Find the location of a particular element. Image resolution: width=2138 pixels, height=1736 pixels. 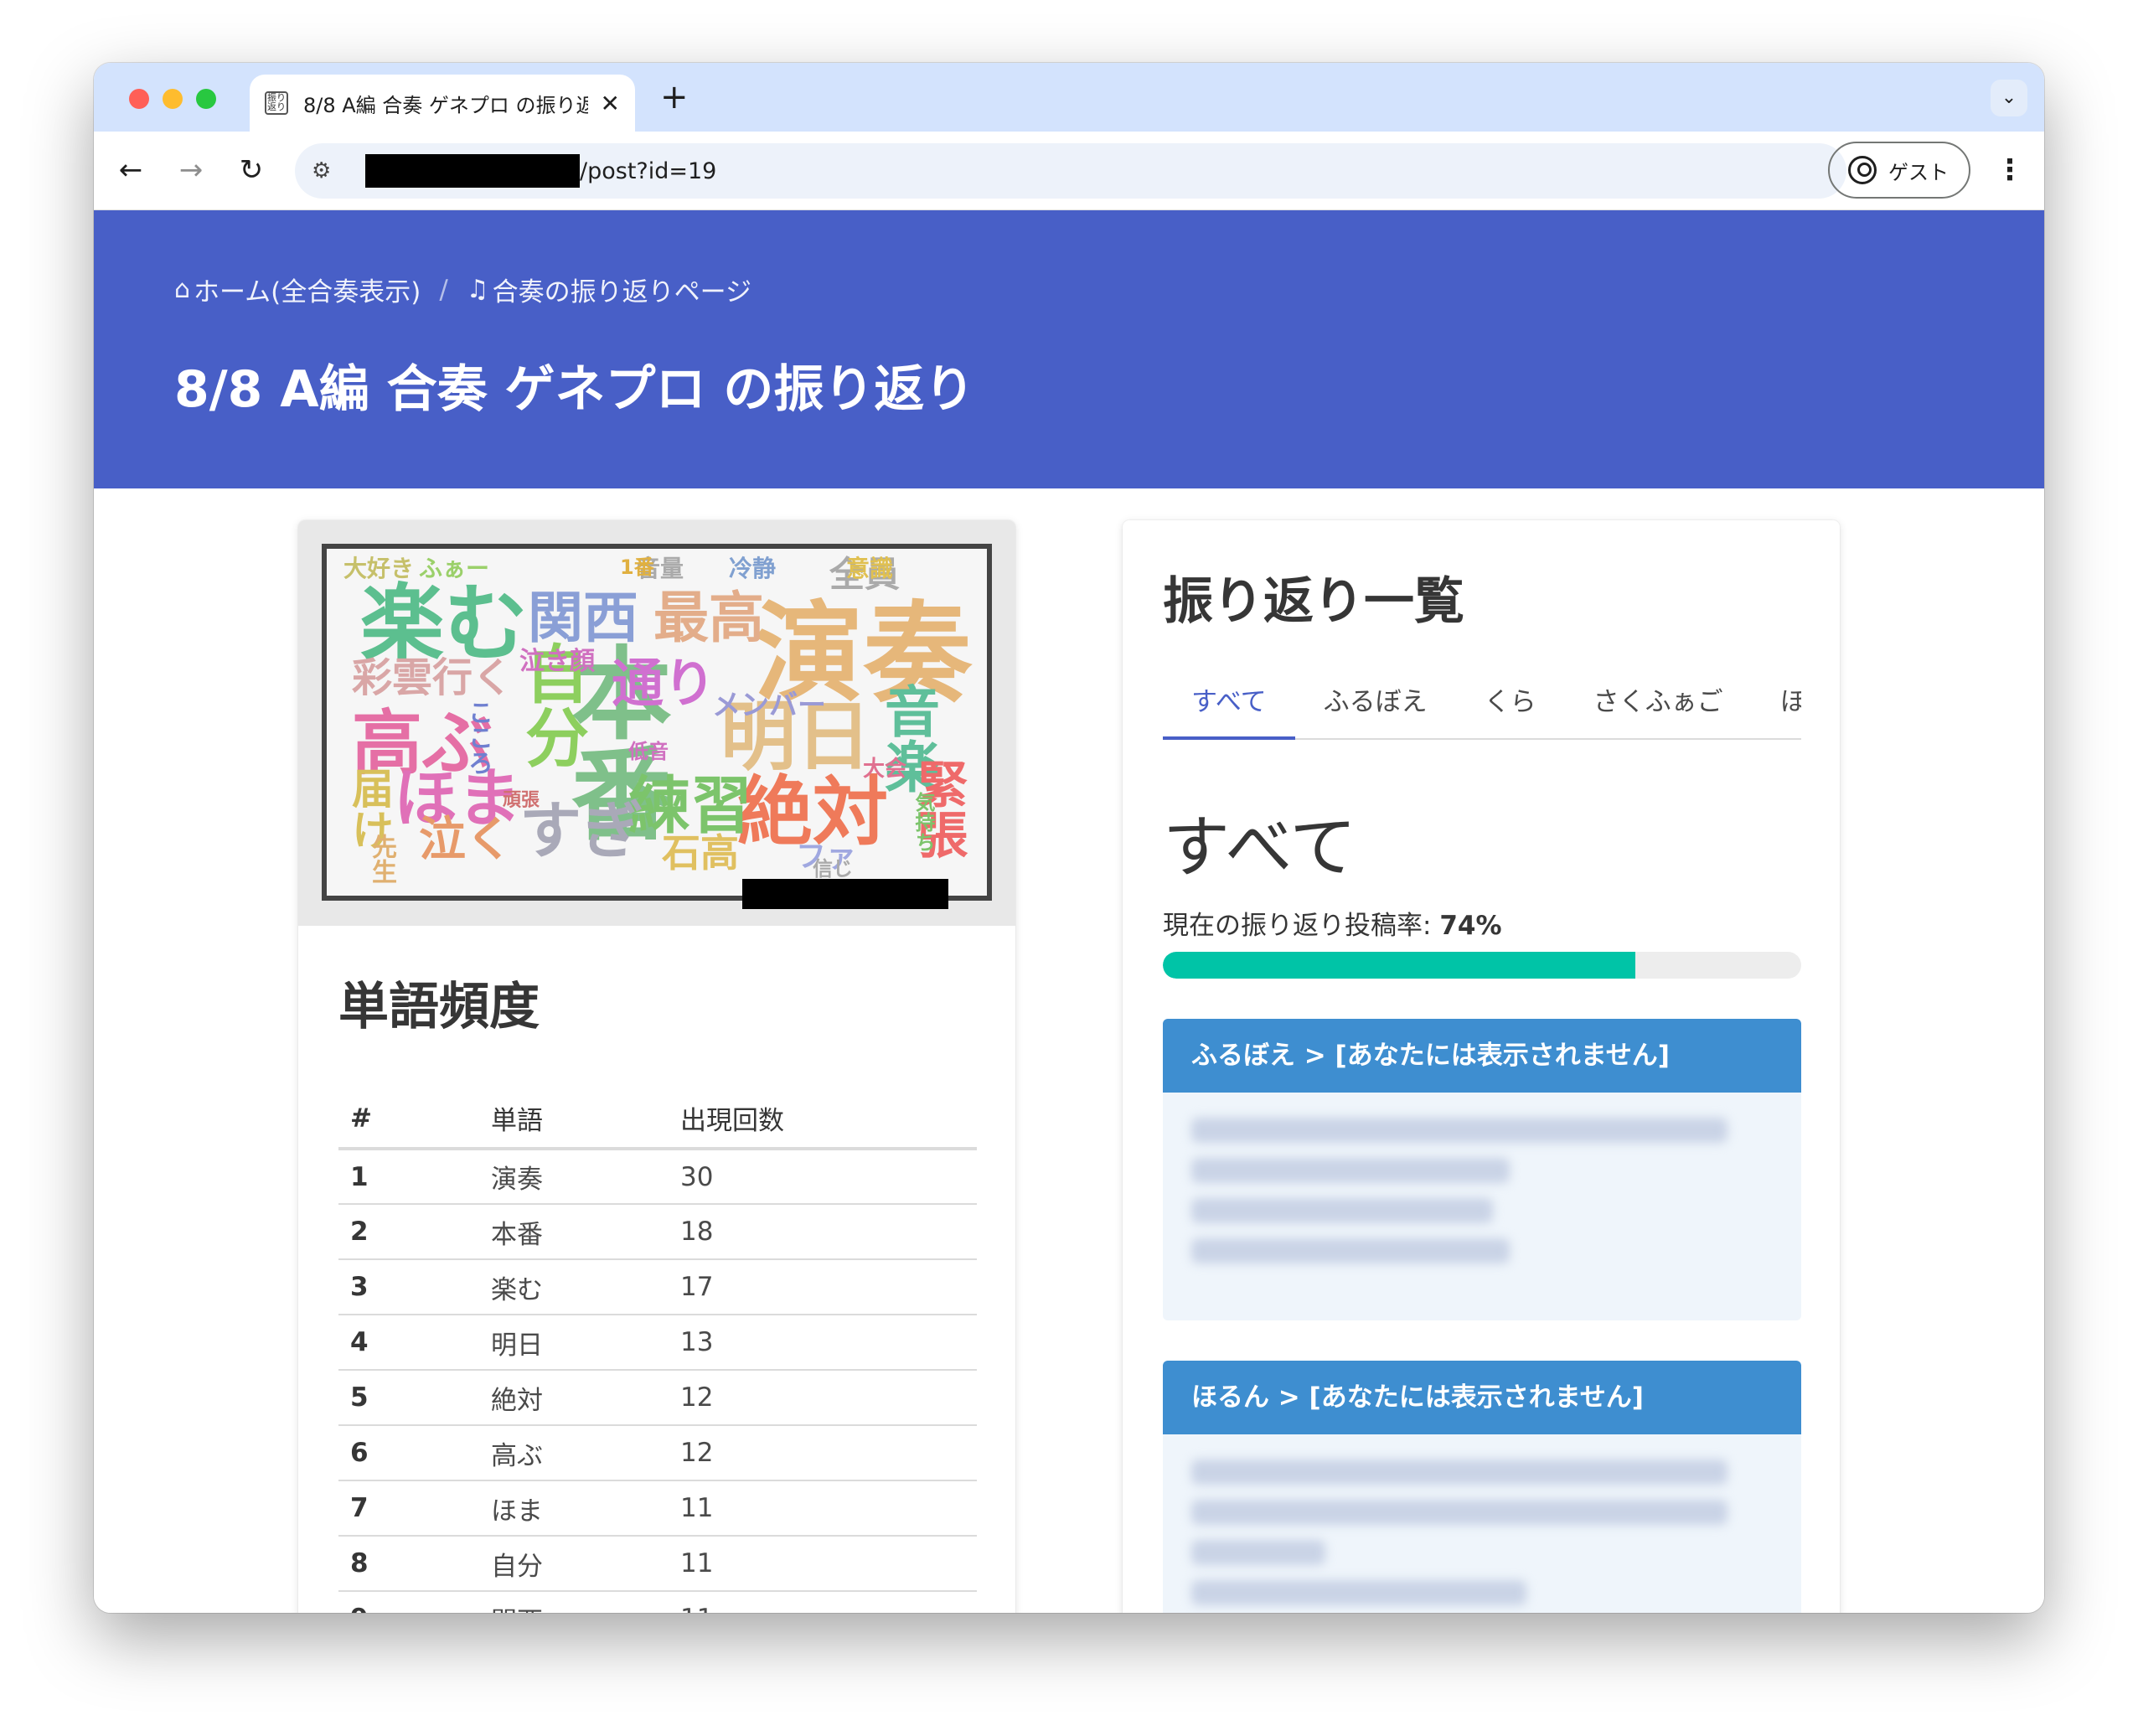

tab-strip: 振り返り 8/8 A編 合奏 ゲネプロ の振り返り ✕ + ⌄ is located at coordinates (1069, 97).